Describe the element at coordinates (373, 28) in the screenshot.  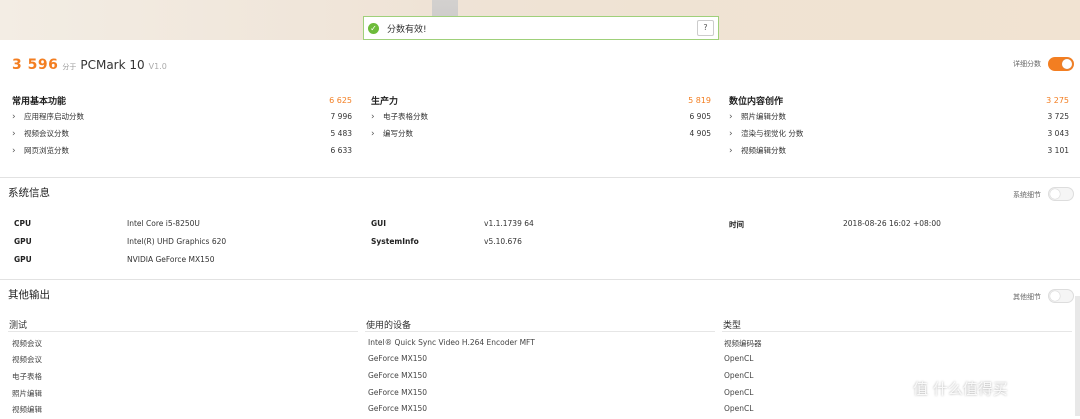
I see `check-icon: ✓` at that location.